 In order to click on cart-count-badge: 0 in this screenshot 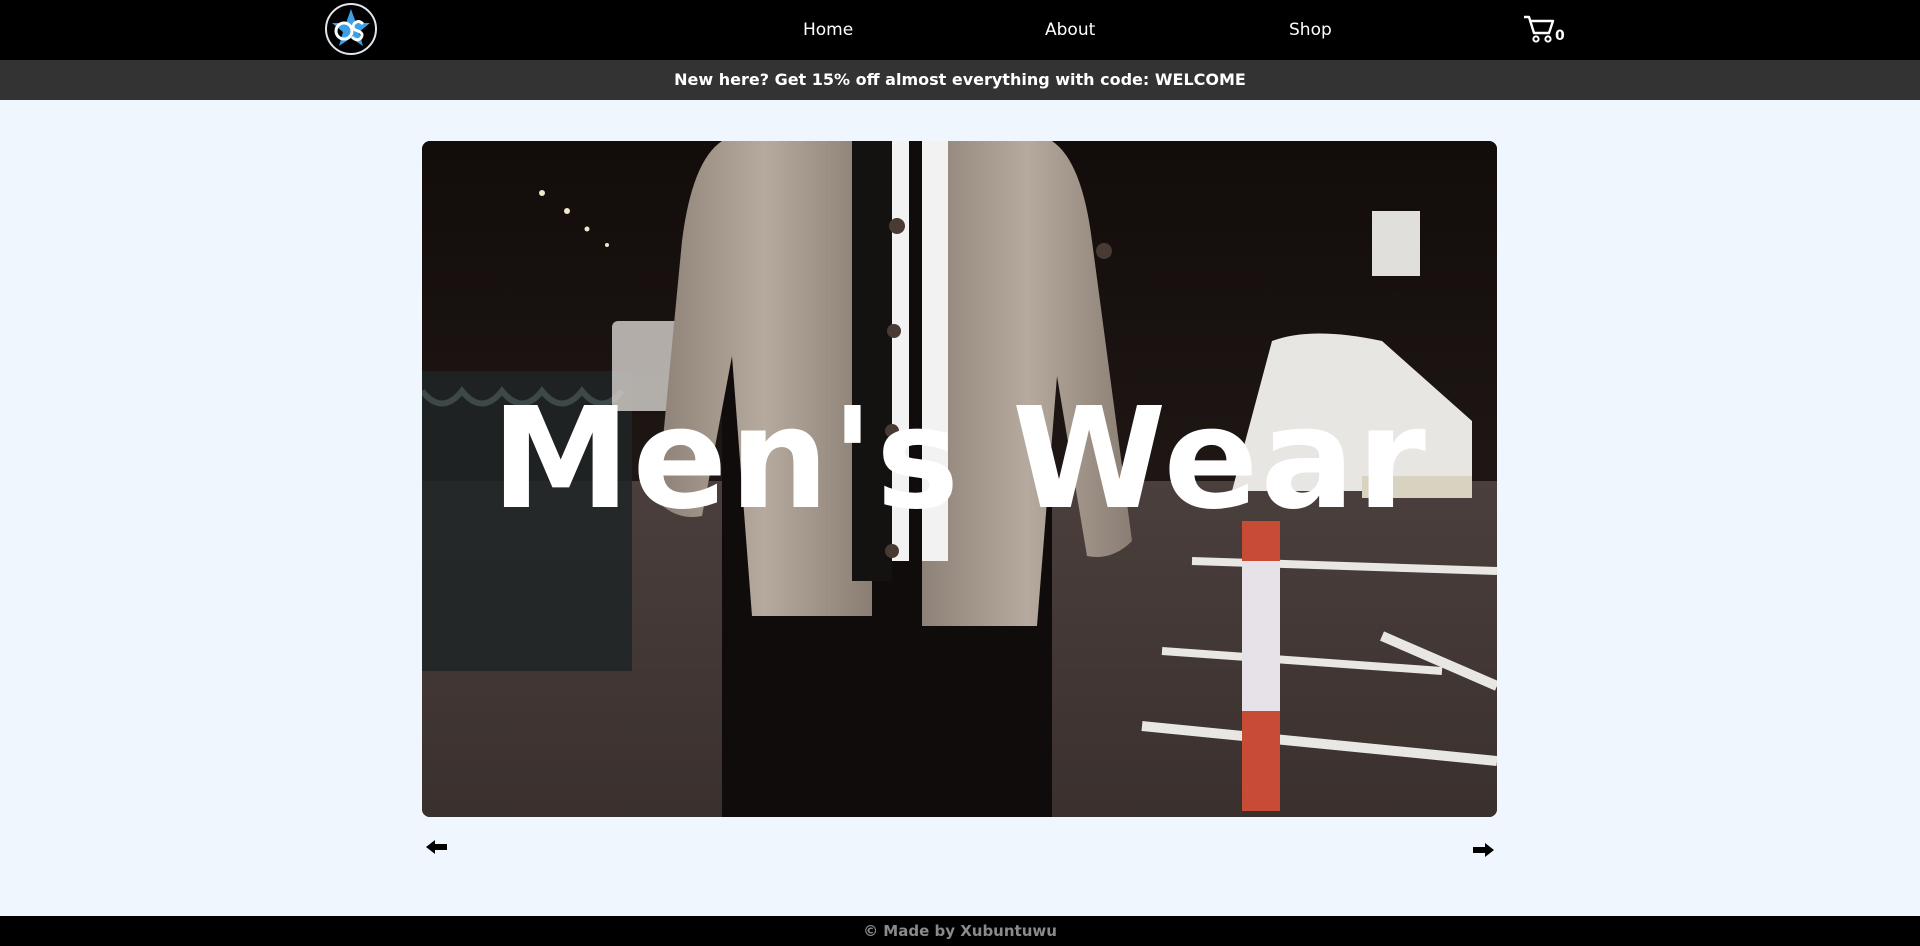, I will do `click(1560, 36)`.